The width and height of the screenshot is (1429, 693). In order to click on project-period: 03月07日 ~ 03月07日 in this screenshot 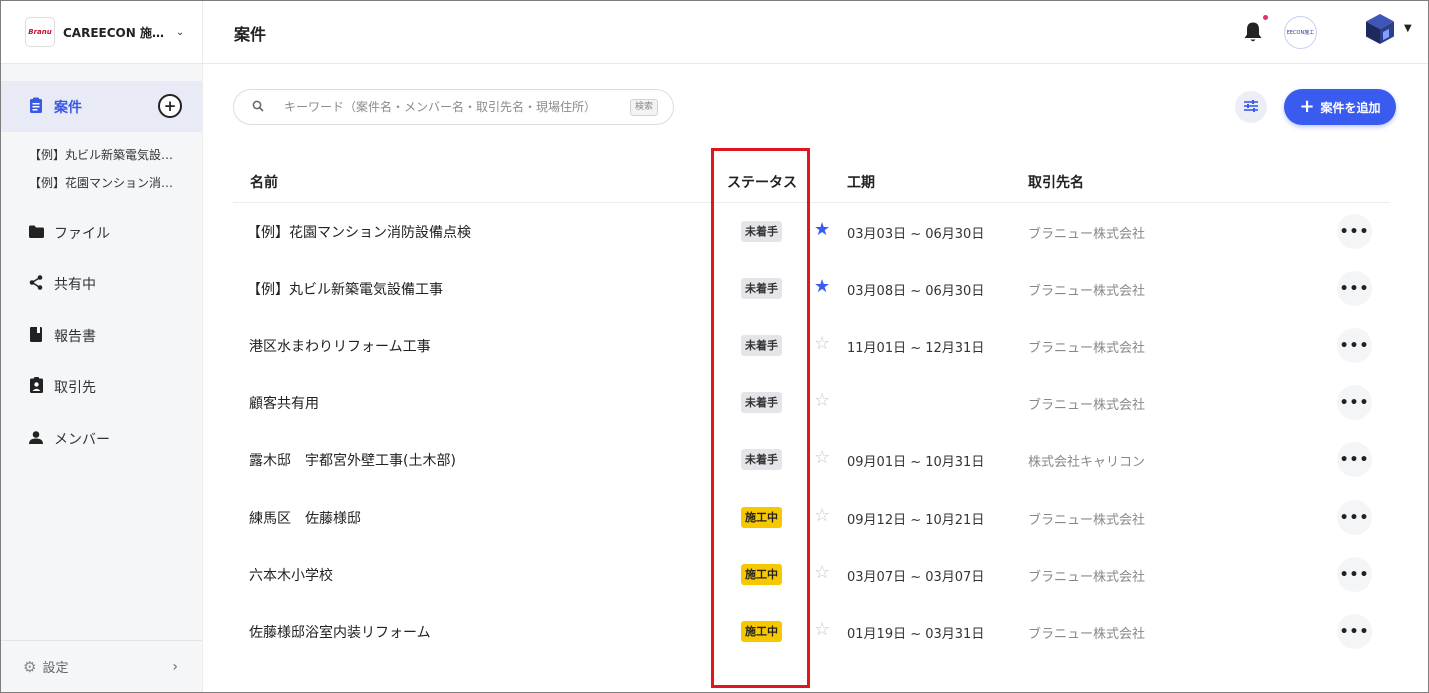, I will do `click(916, 577)`.